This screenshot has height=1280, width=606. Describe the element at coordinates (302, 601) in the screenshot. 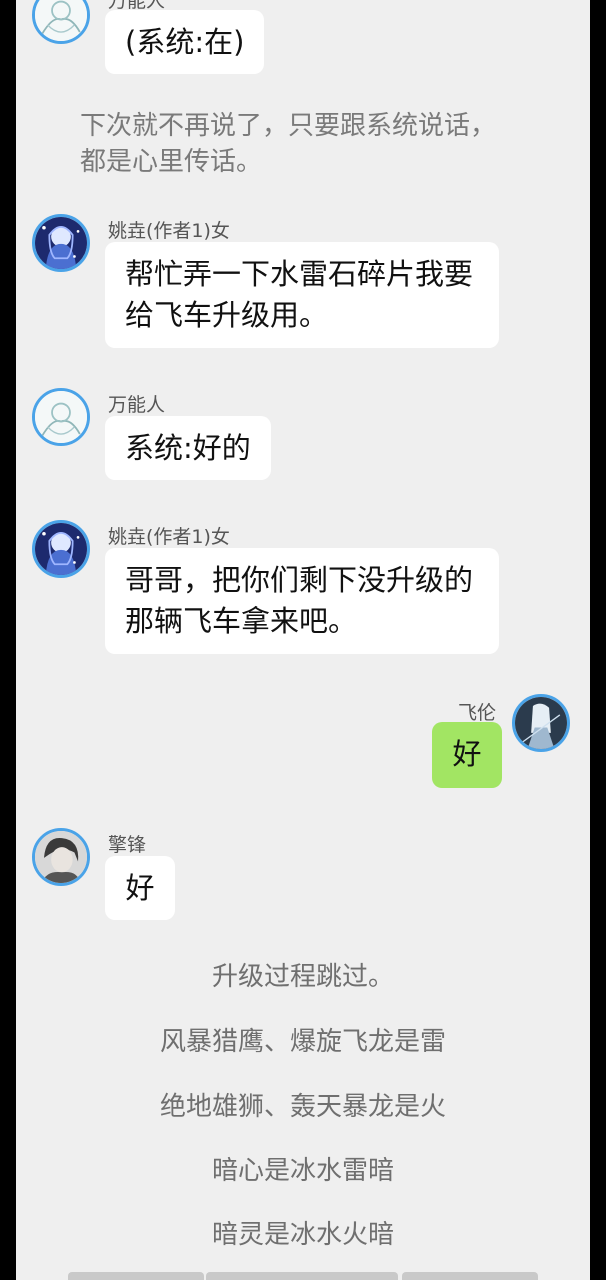

I see `message-bubble: 哥哥，把你们剩下没升级的那辆飞车拿来吧。` at that location.